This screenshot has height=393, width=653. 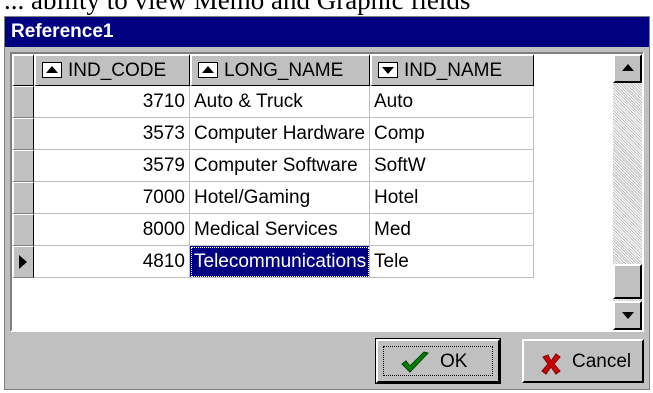 I want to click on cell-ind-code: 8000, so click(x=112, y=230).